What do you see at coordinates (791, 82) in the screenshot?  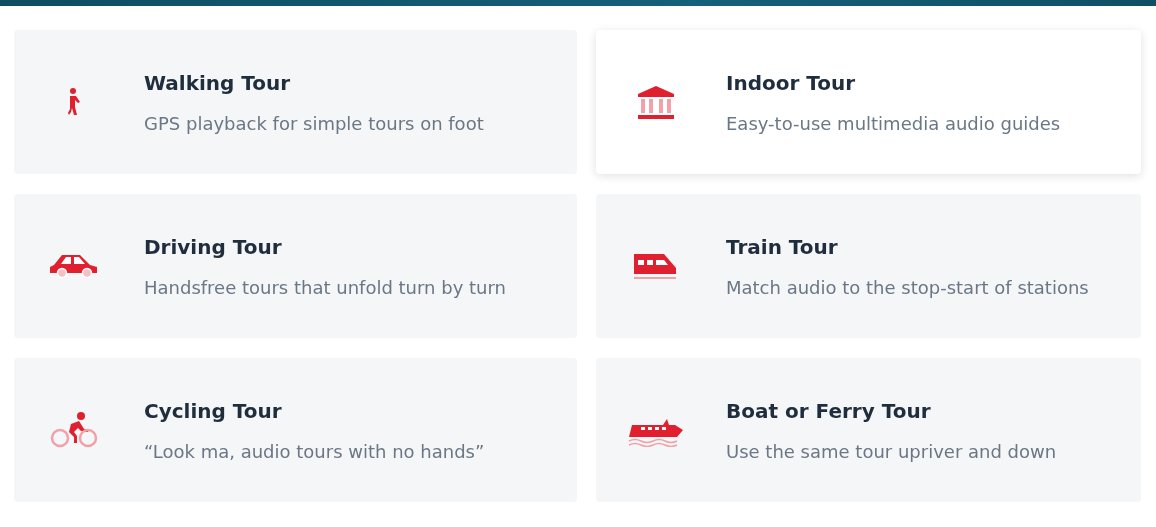 I see `tour-title: Indoor Tour` at bounding box center [791, 82].